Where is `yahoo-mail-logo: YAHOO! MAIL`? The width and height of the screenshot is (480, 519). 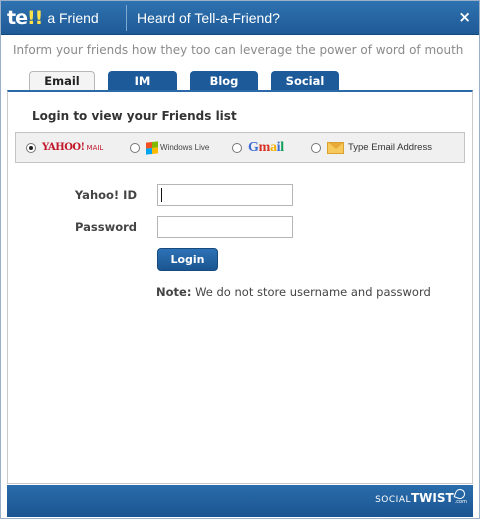
yahoo-mail-logo: YAHOO! MAIL is located at coordinates (73, 147).